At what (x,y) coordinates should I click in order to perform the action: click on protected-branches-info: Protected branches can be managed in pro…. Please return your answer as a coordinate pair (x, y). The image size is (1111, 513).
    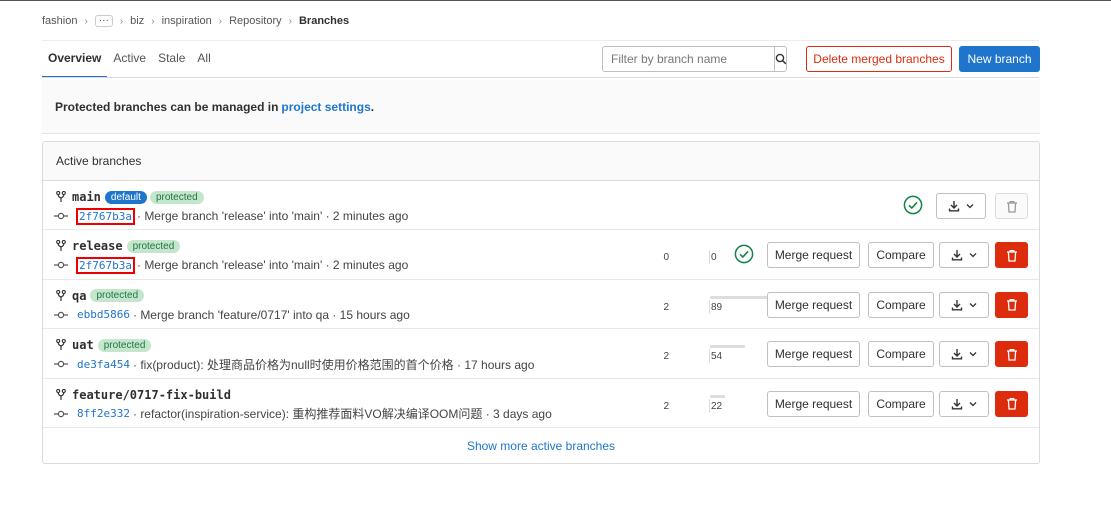
    Looking at the image, I should click on (541, 107).